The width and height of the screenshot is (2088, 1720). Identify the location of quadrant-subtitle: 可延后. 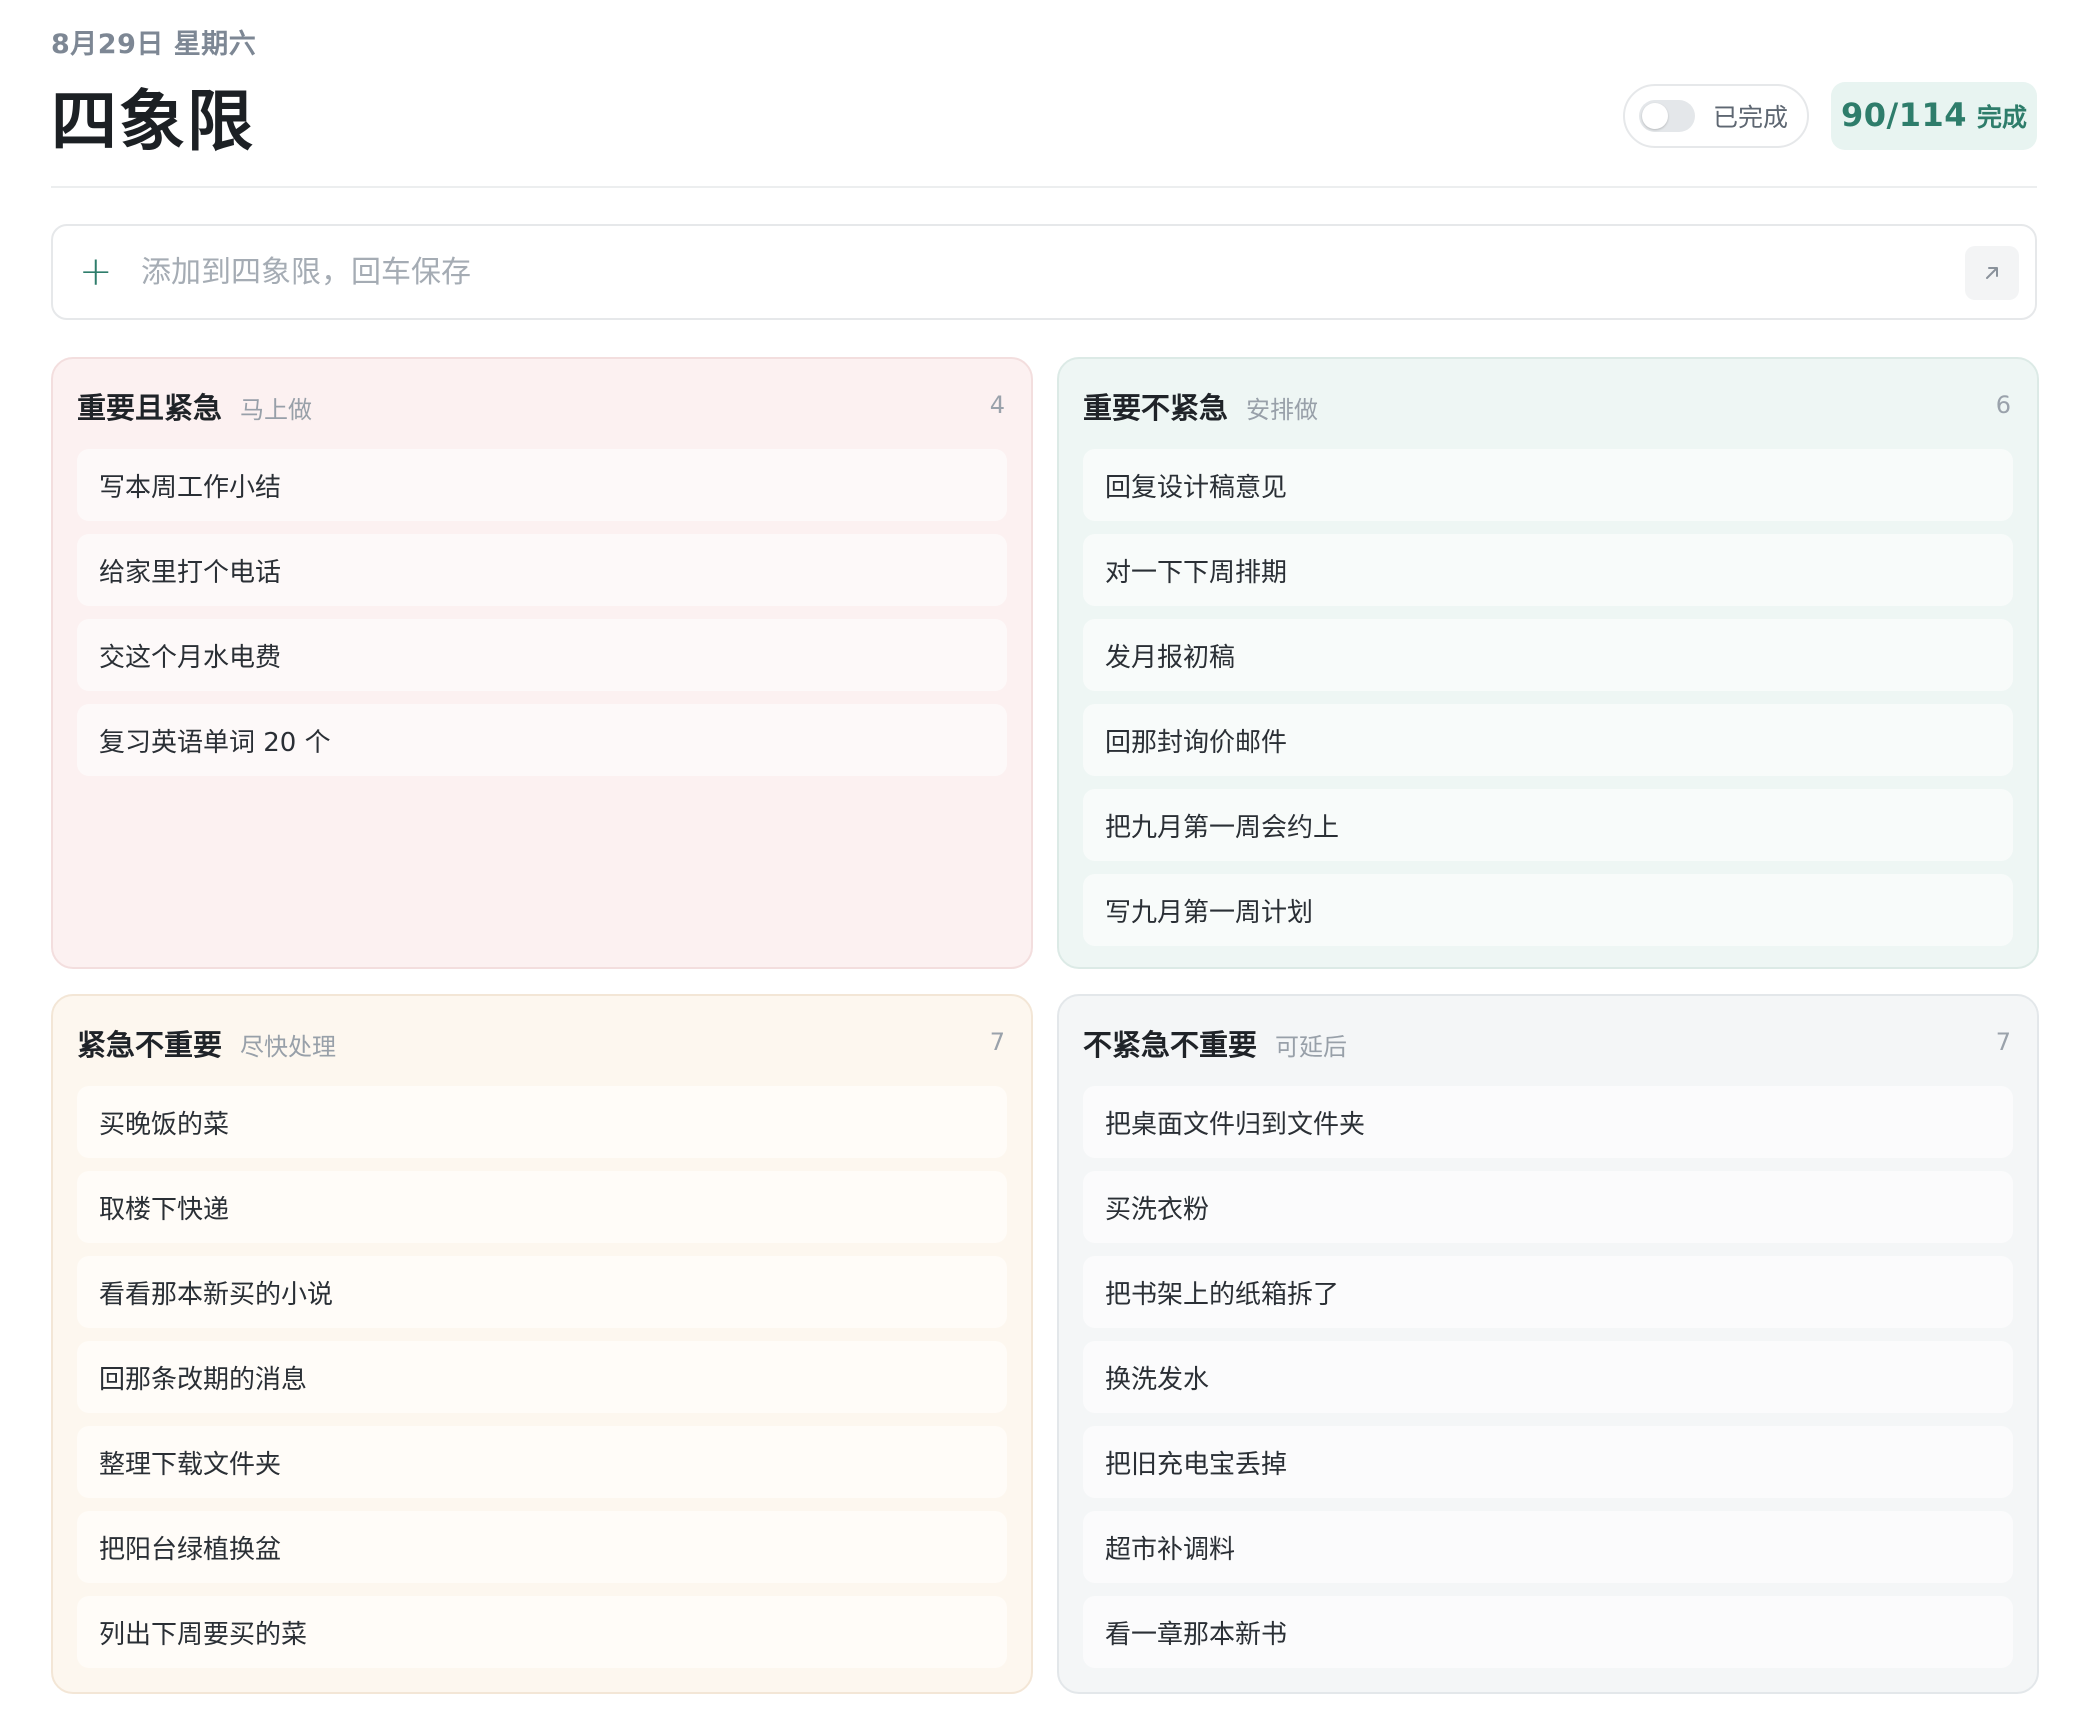
(1311, 1047).